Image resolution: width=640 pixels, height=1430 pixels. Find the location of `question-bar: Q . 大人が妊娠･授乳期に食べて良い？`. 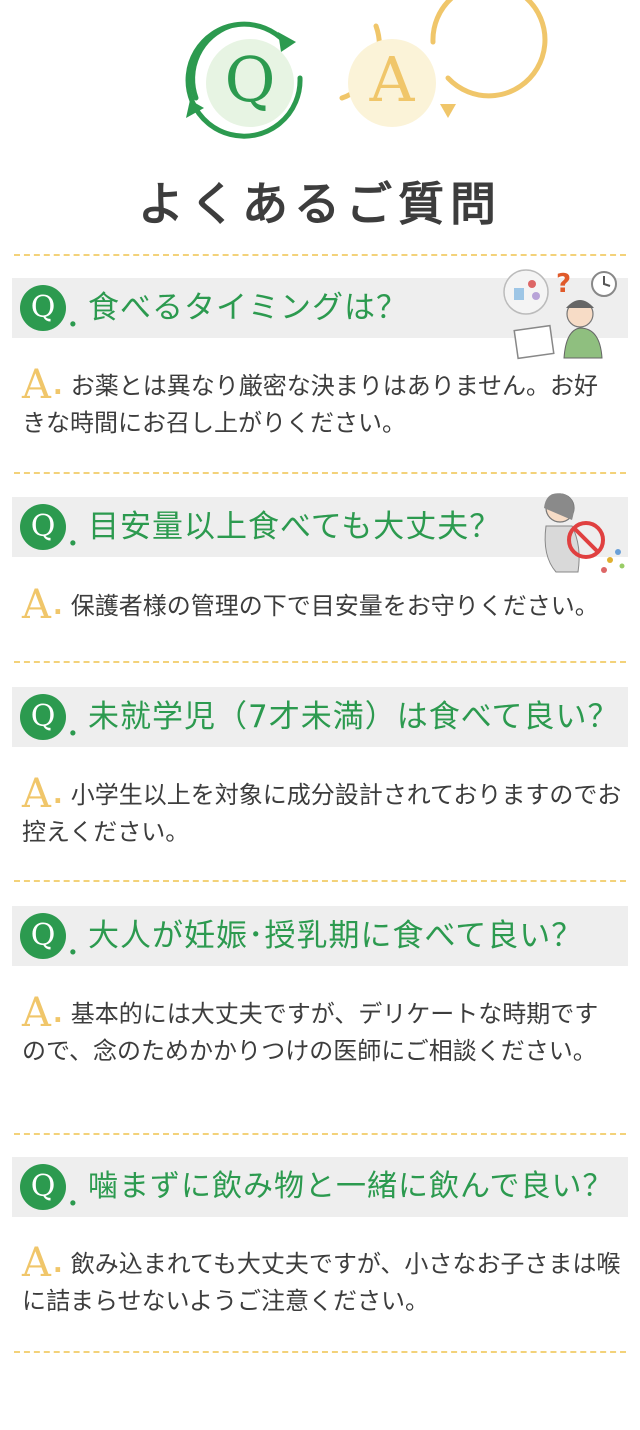

question-bar: Q . 大人が妊娠･授乳期に食べて良い？ is located at coordinates (320, 936).